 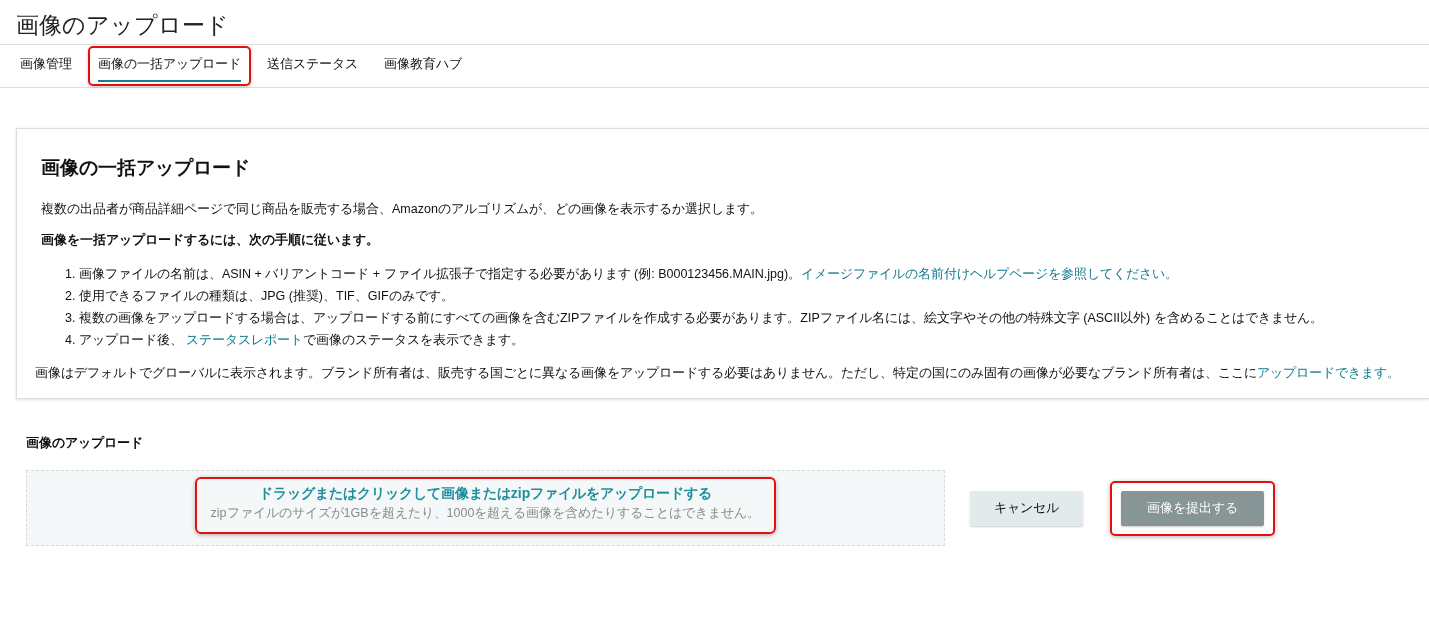 What do you see at coordinates (1328, 373) in the screenshot?
I see `upload-link: アップロードできます。` at bounding box center [1328, 373].